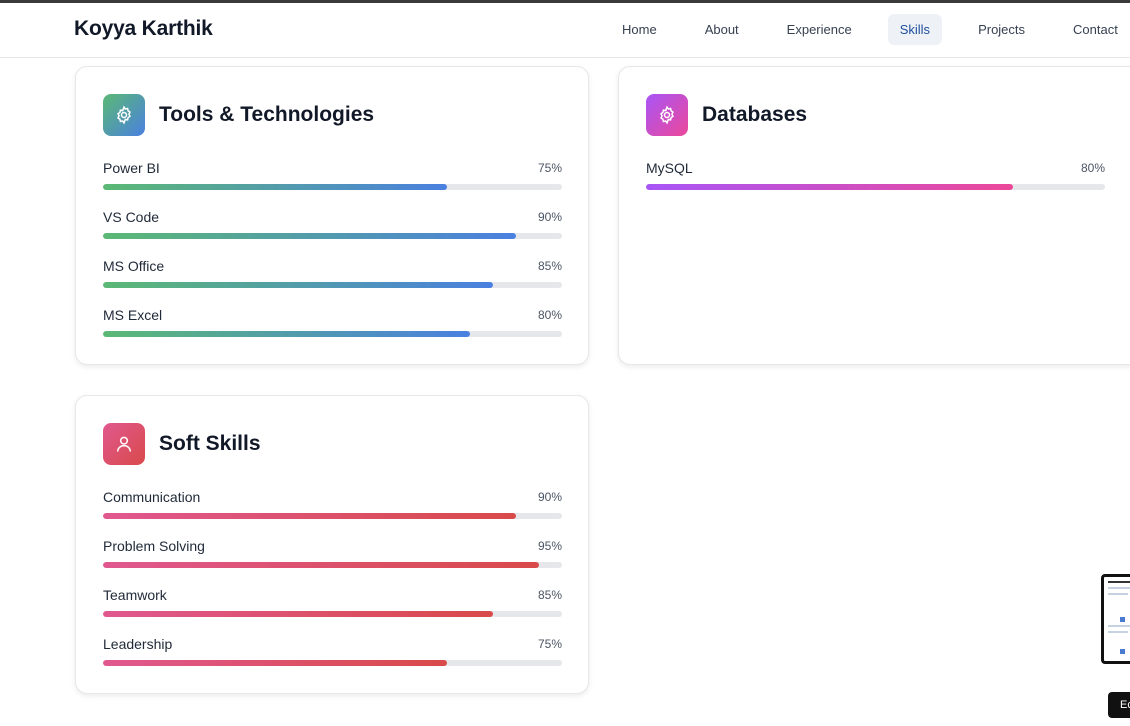 This screenshot has width=1130, height=726. I want to click on card-title: Tools & Technologies, so click(267, 114).